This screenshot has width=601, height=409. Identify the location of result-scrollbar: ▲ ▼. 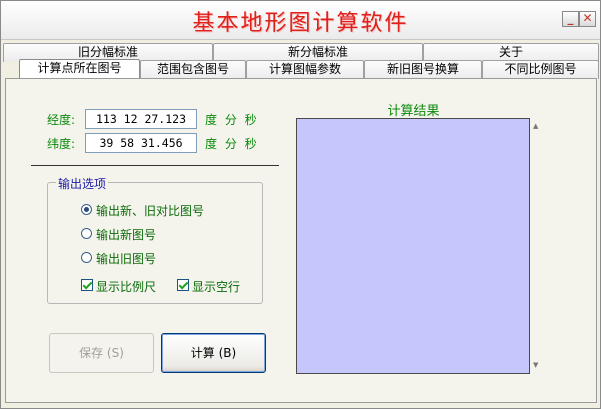
(537, 246).